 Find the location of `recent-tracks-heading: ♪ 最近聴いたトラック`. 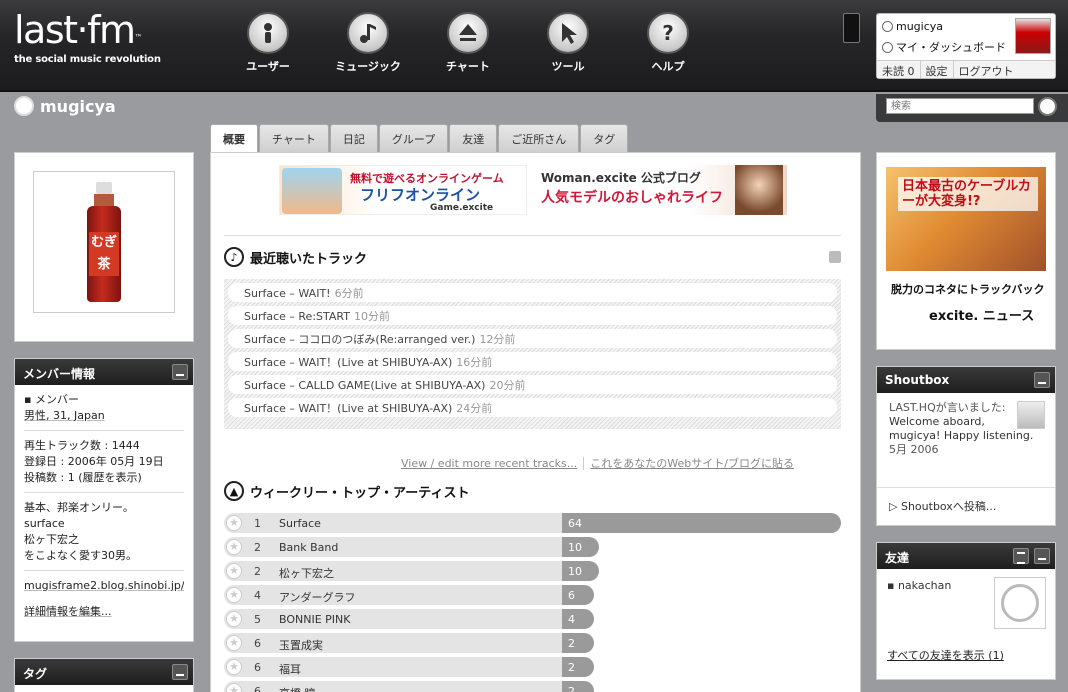

recent-tracks-heading: ♪ 最近聴いたトラック is located at coordinates (295, 257).